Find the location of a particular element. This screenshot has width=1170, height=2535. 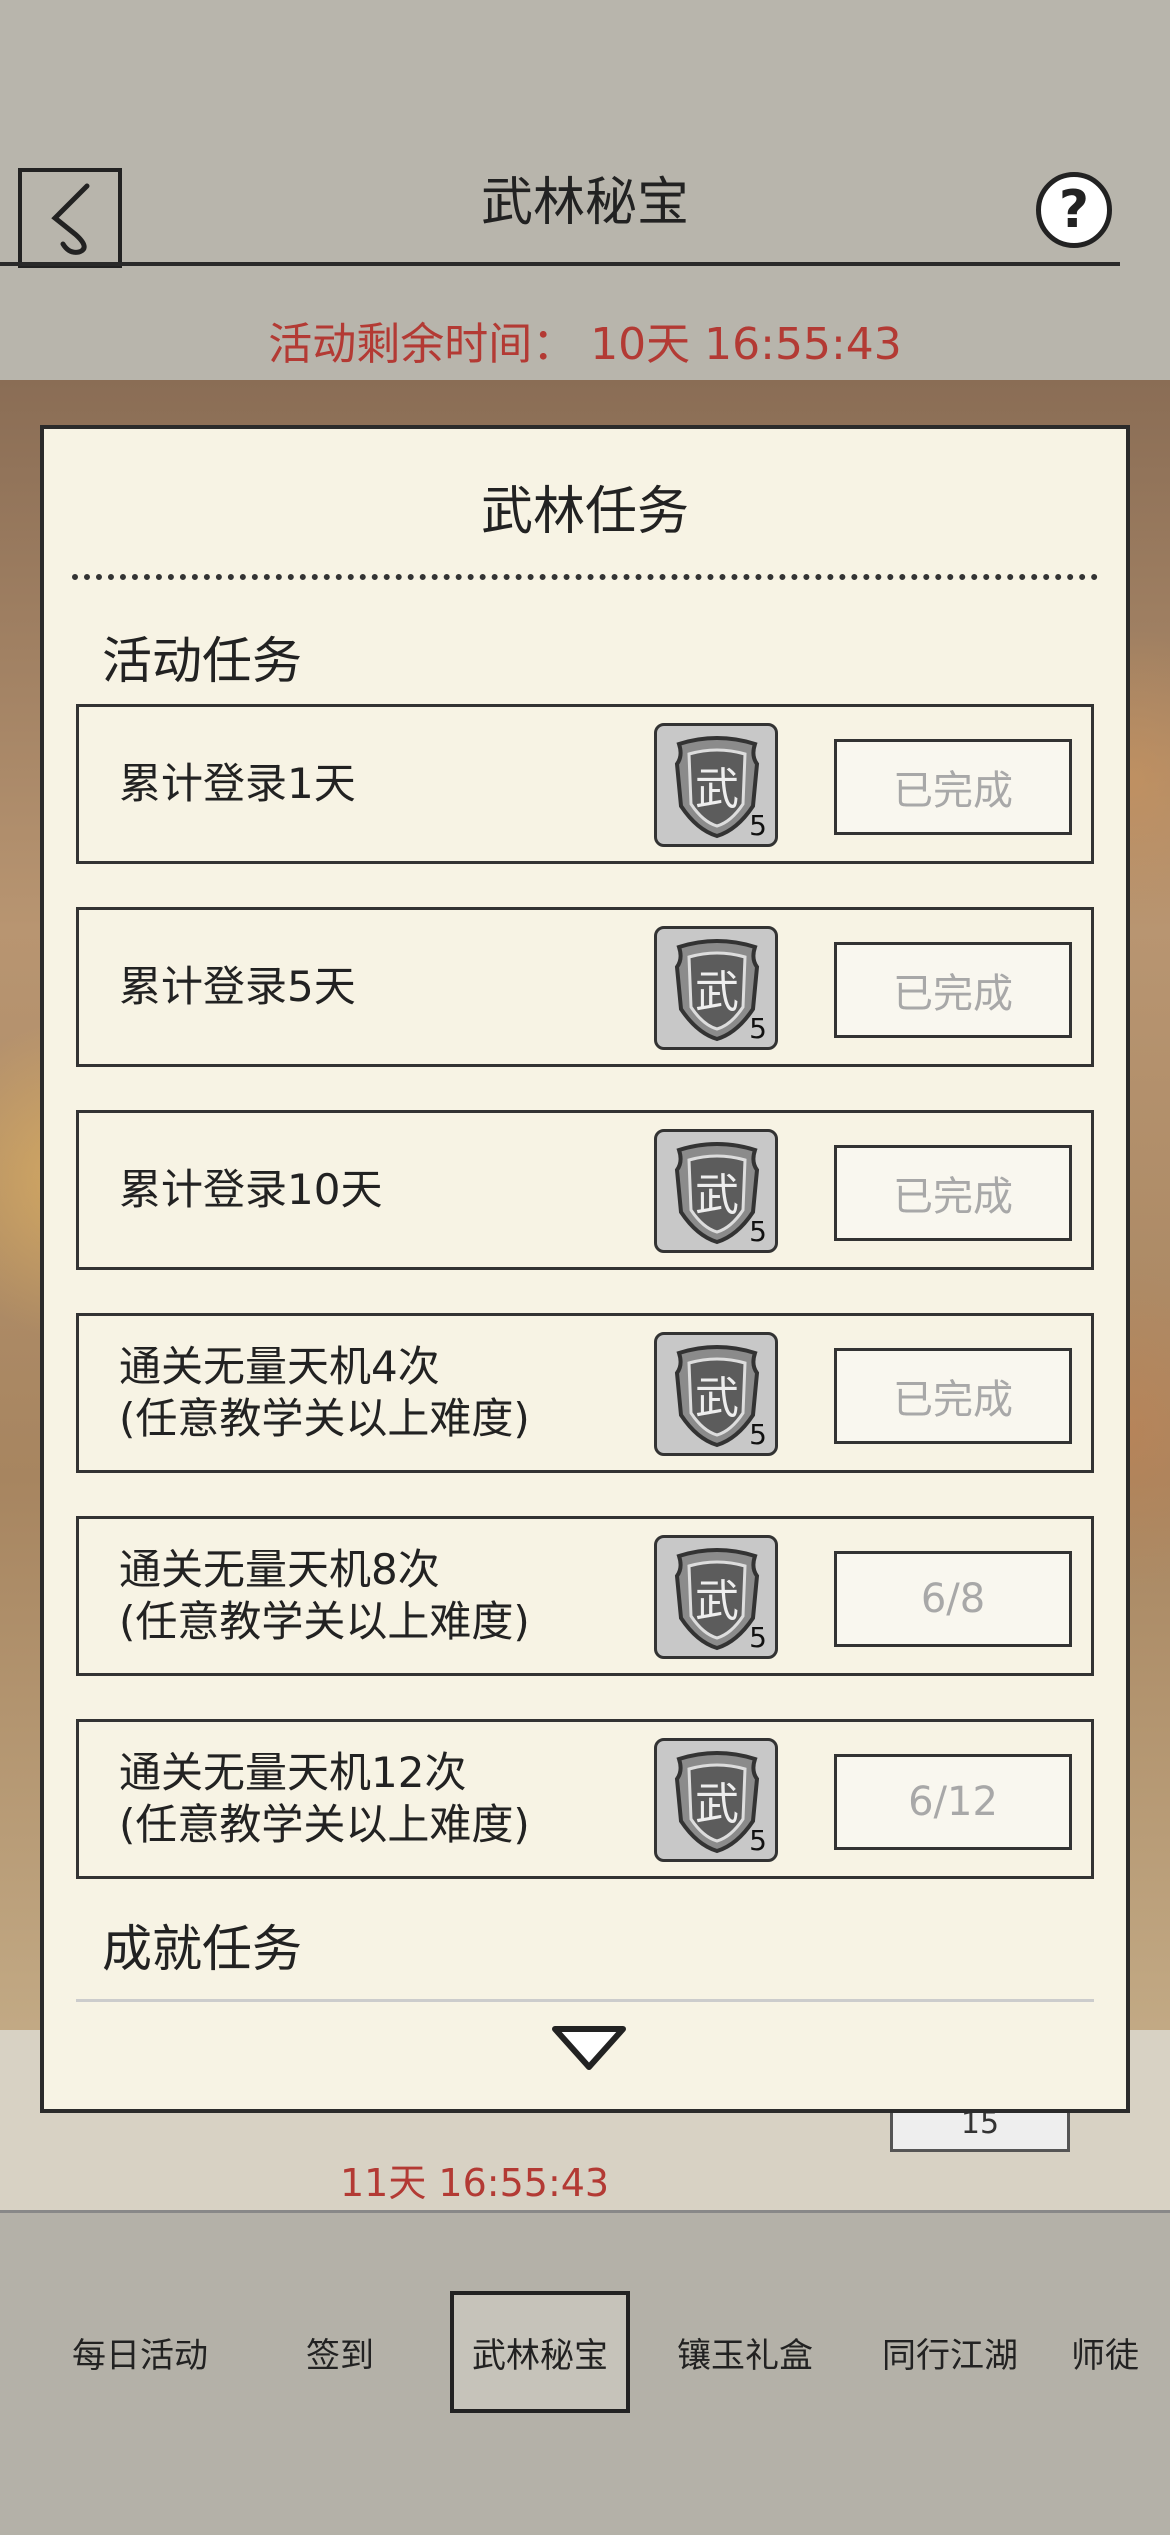

task-row: 累计登录10天 武 5 已完成 is located at coordinates (585, 1190).